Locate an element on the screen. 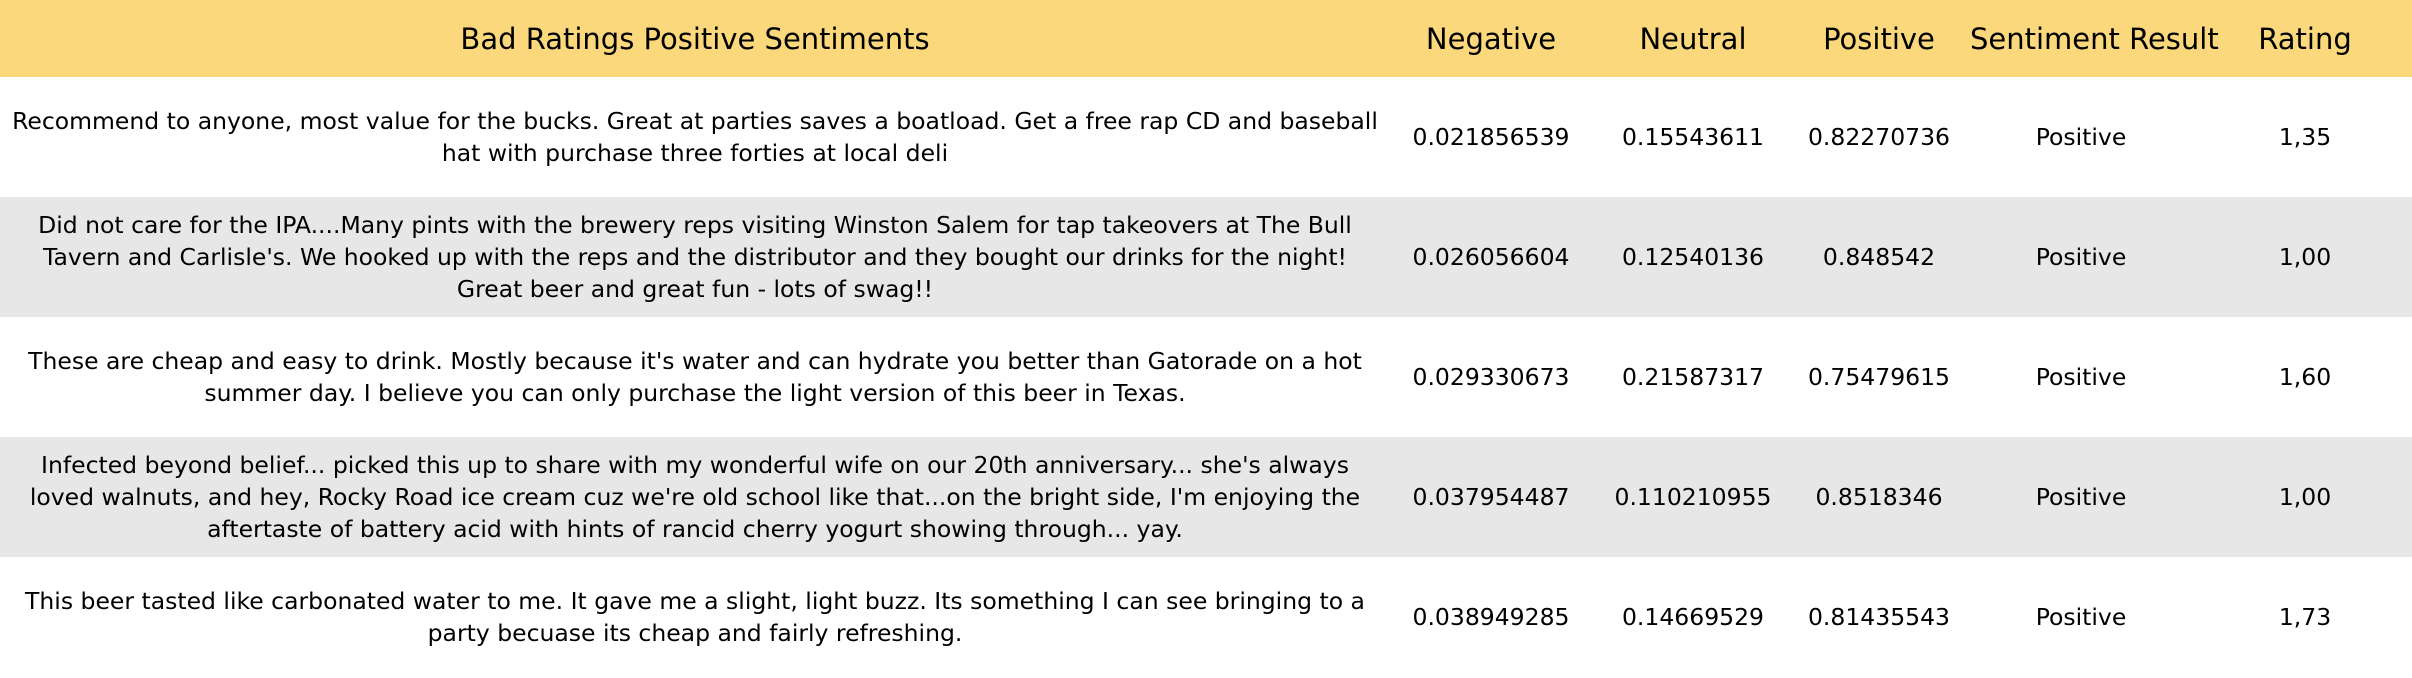 The width and height of the screenshot is (2412, 678). cell-negative: 0.029330673 is located at coordinates (1491, 377).